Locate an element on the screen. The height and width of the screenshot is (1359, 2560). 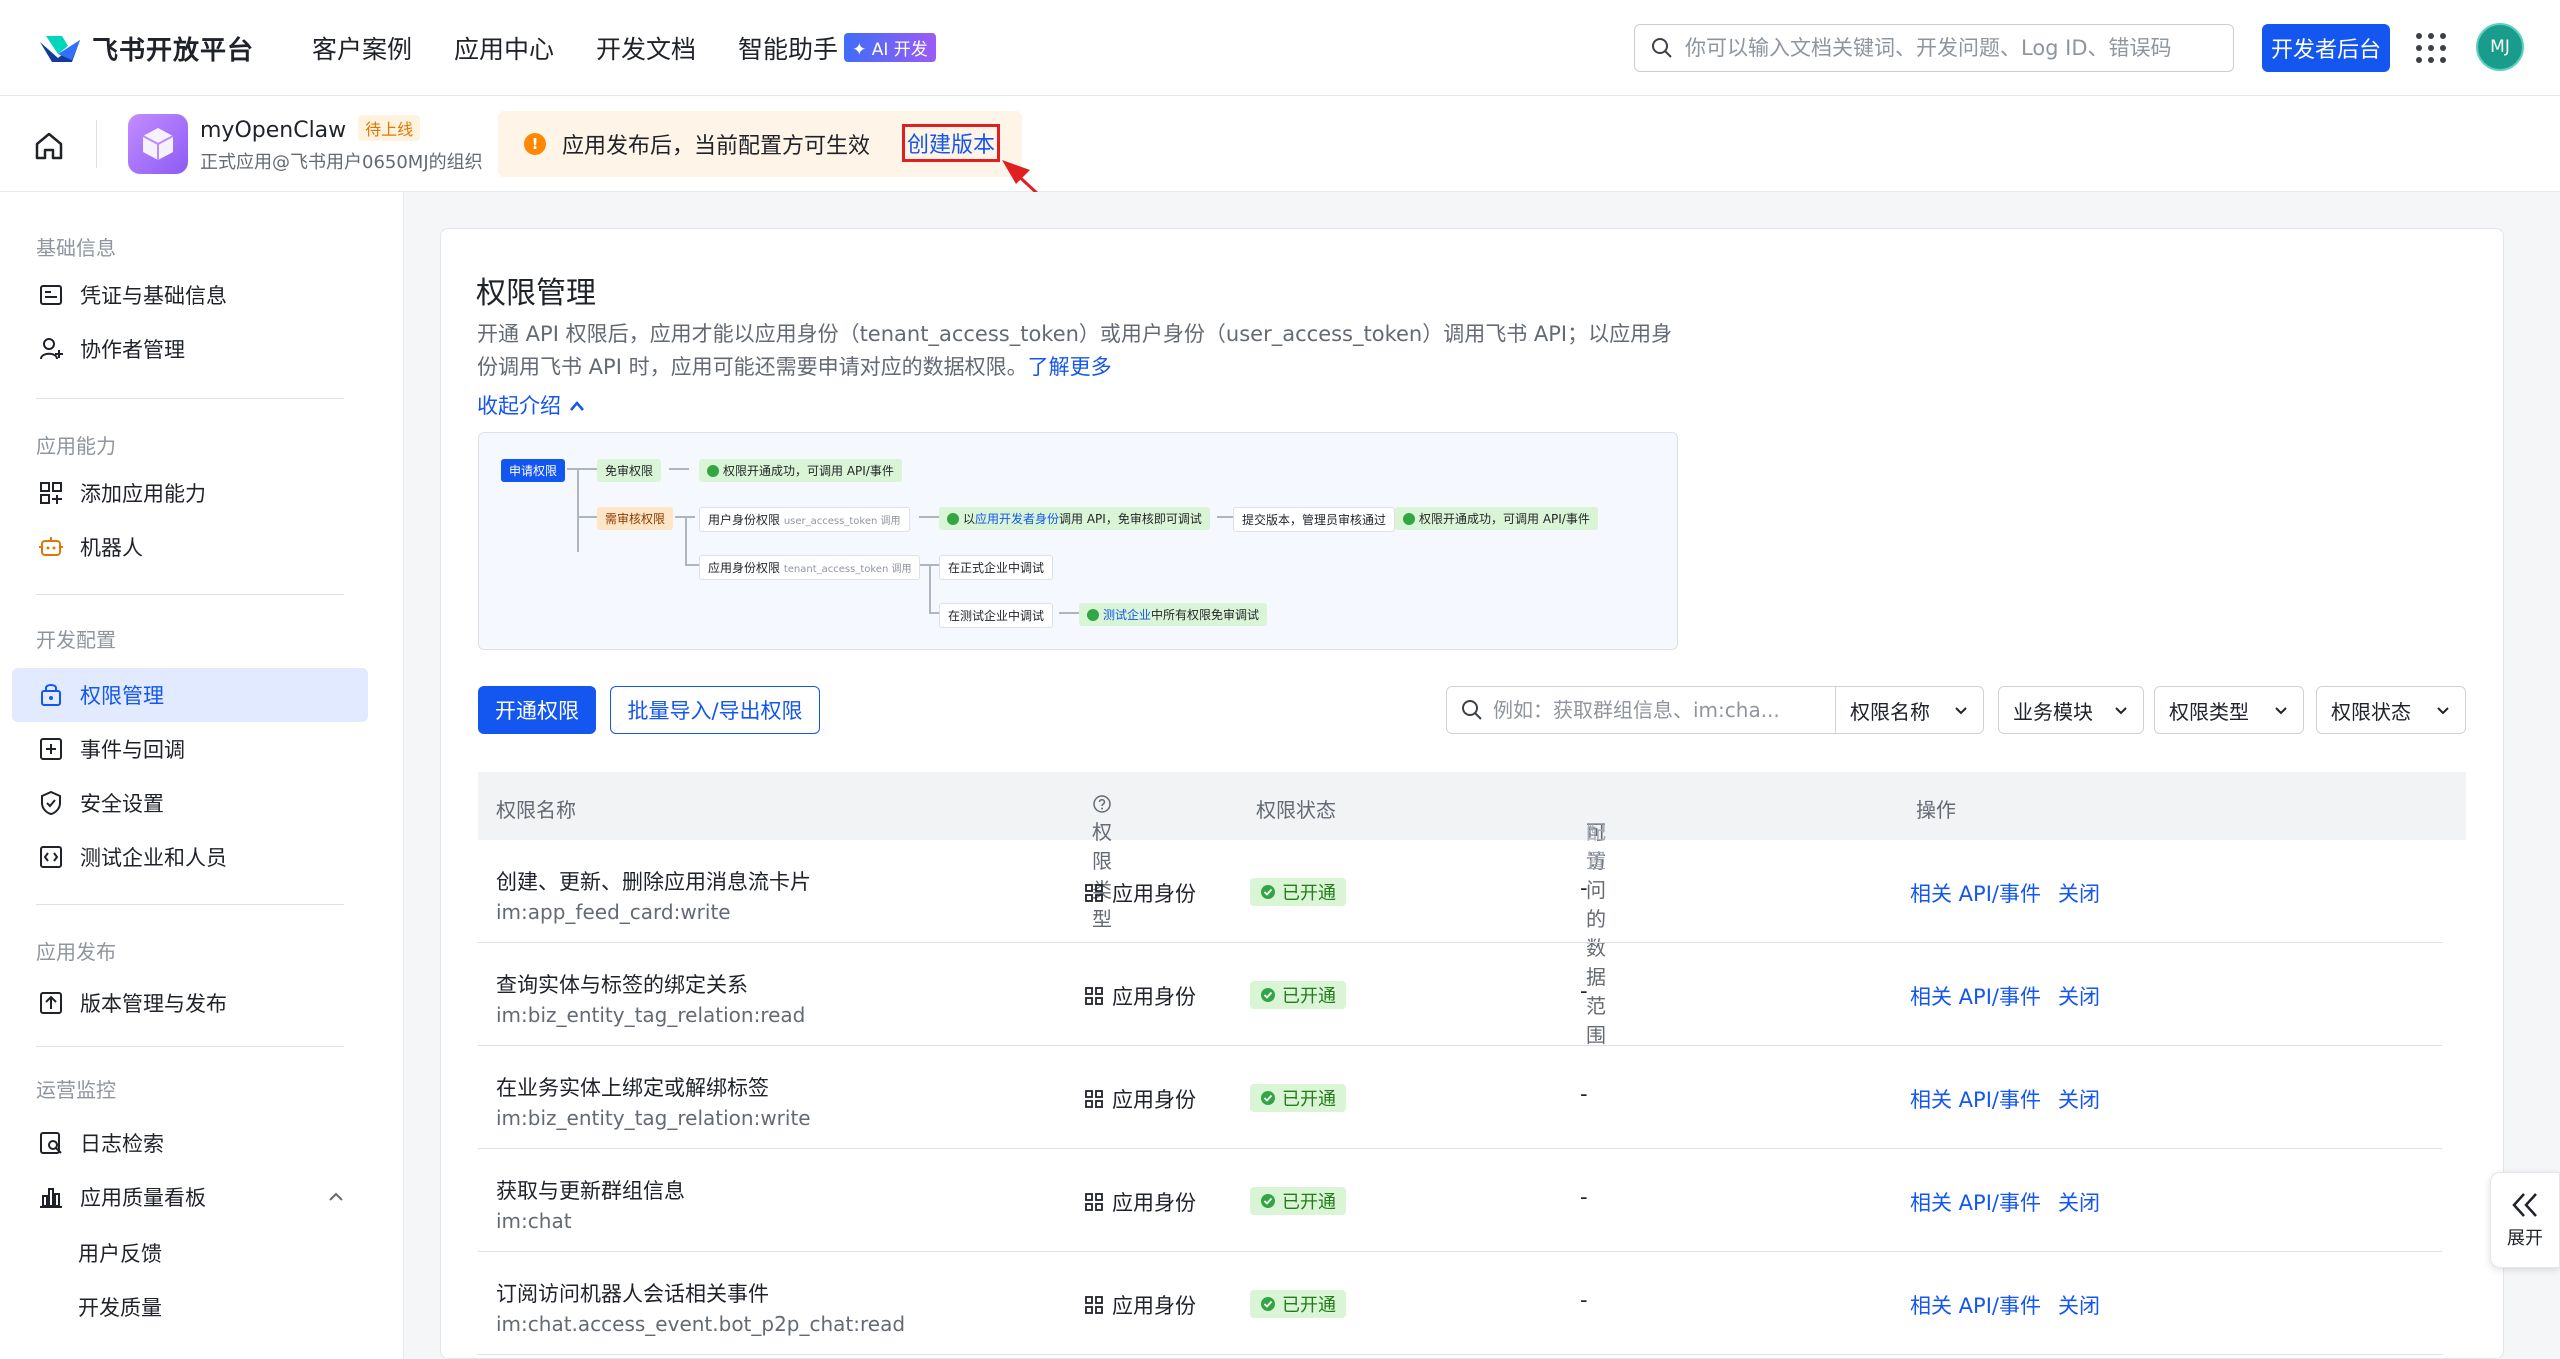
nav-customer-cases: 客户案例 is located at coordinates (362, 48).